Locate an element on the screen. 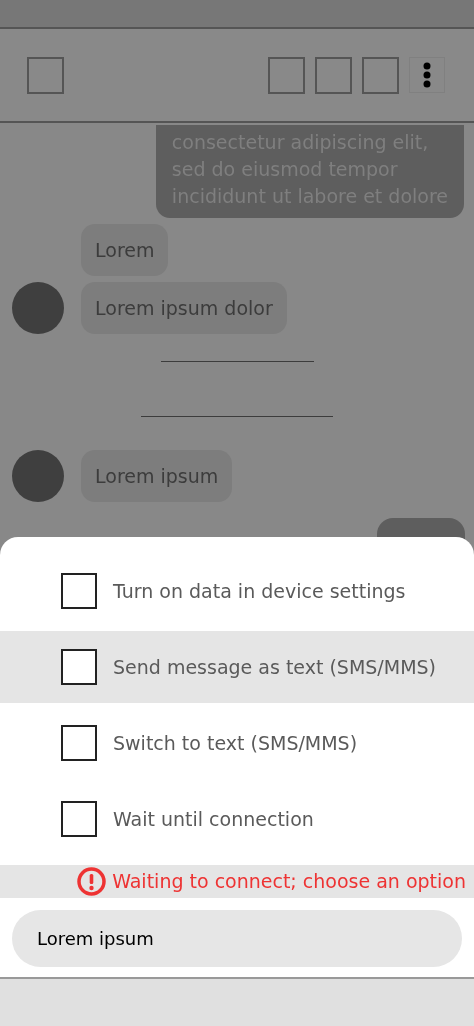  message-input: Lorem ipsum is located at coordinates (237, 938).